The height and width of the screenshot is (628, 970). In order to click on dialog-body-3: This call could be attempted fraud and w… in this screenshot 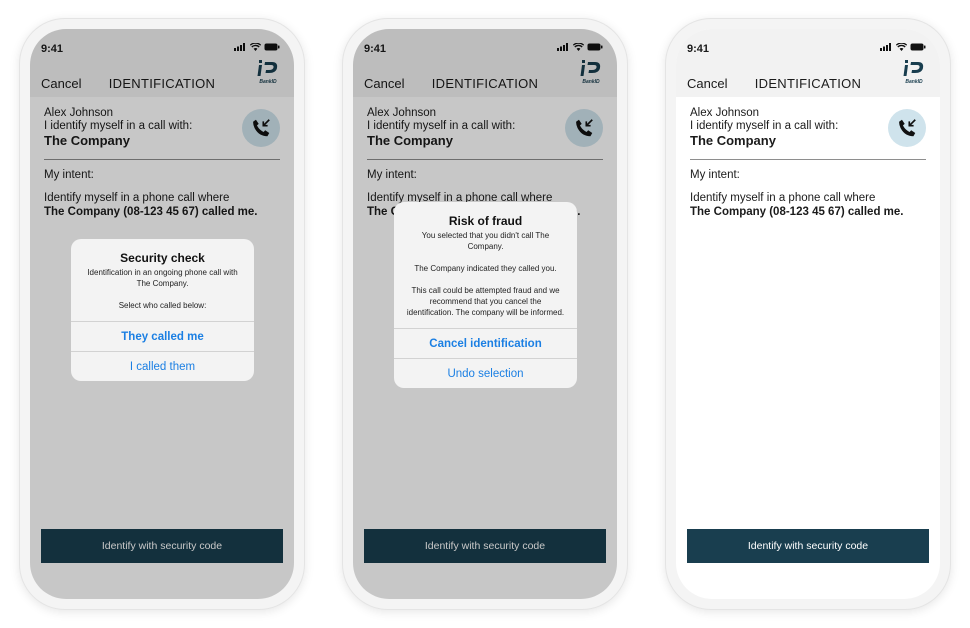, I will do `click(485, 301)`.